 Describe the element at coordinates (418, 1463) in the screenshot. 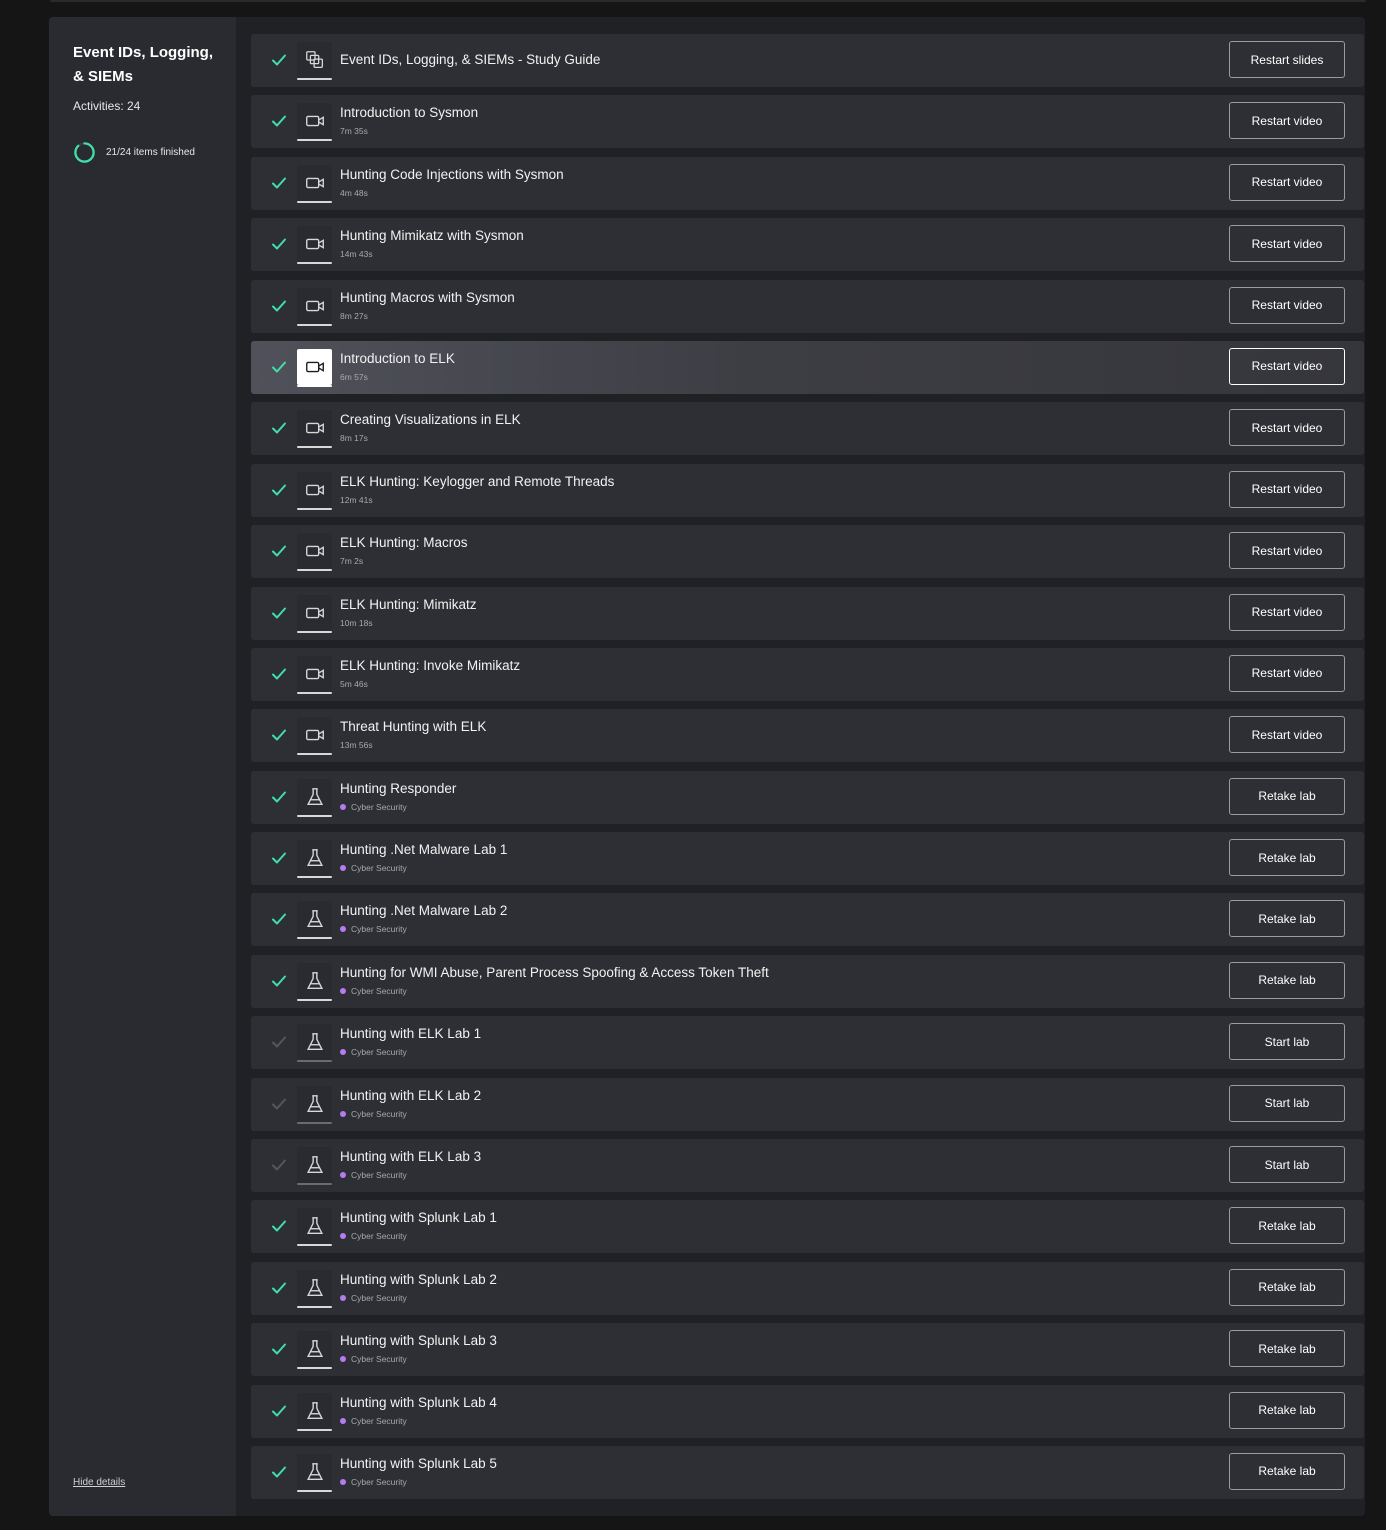

I see `activity-title: Hunting with Splunk Lab 5` at that location.